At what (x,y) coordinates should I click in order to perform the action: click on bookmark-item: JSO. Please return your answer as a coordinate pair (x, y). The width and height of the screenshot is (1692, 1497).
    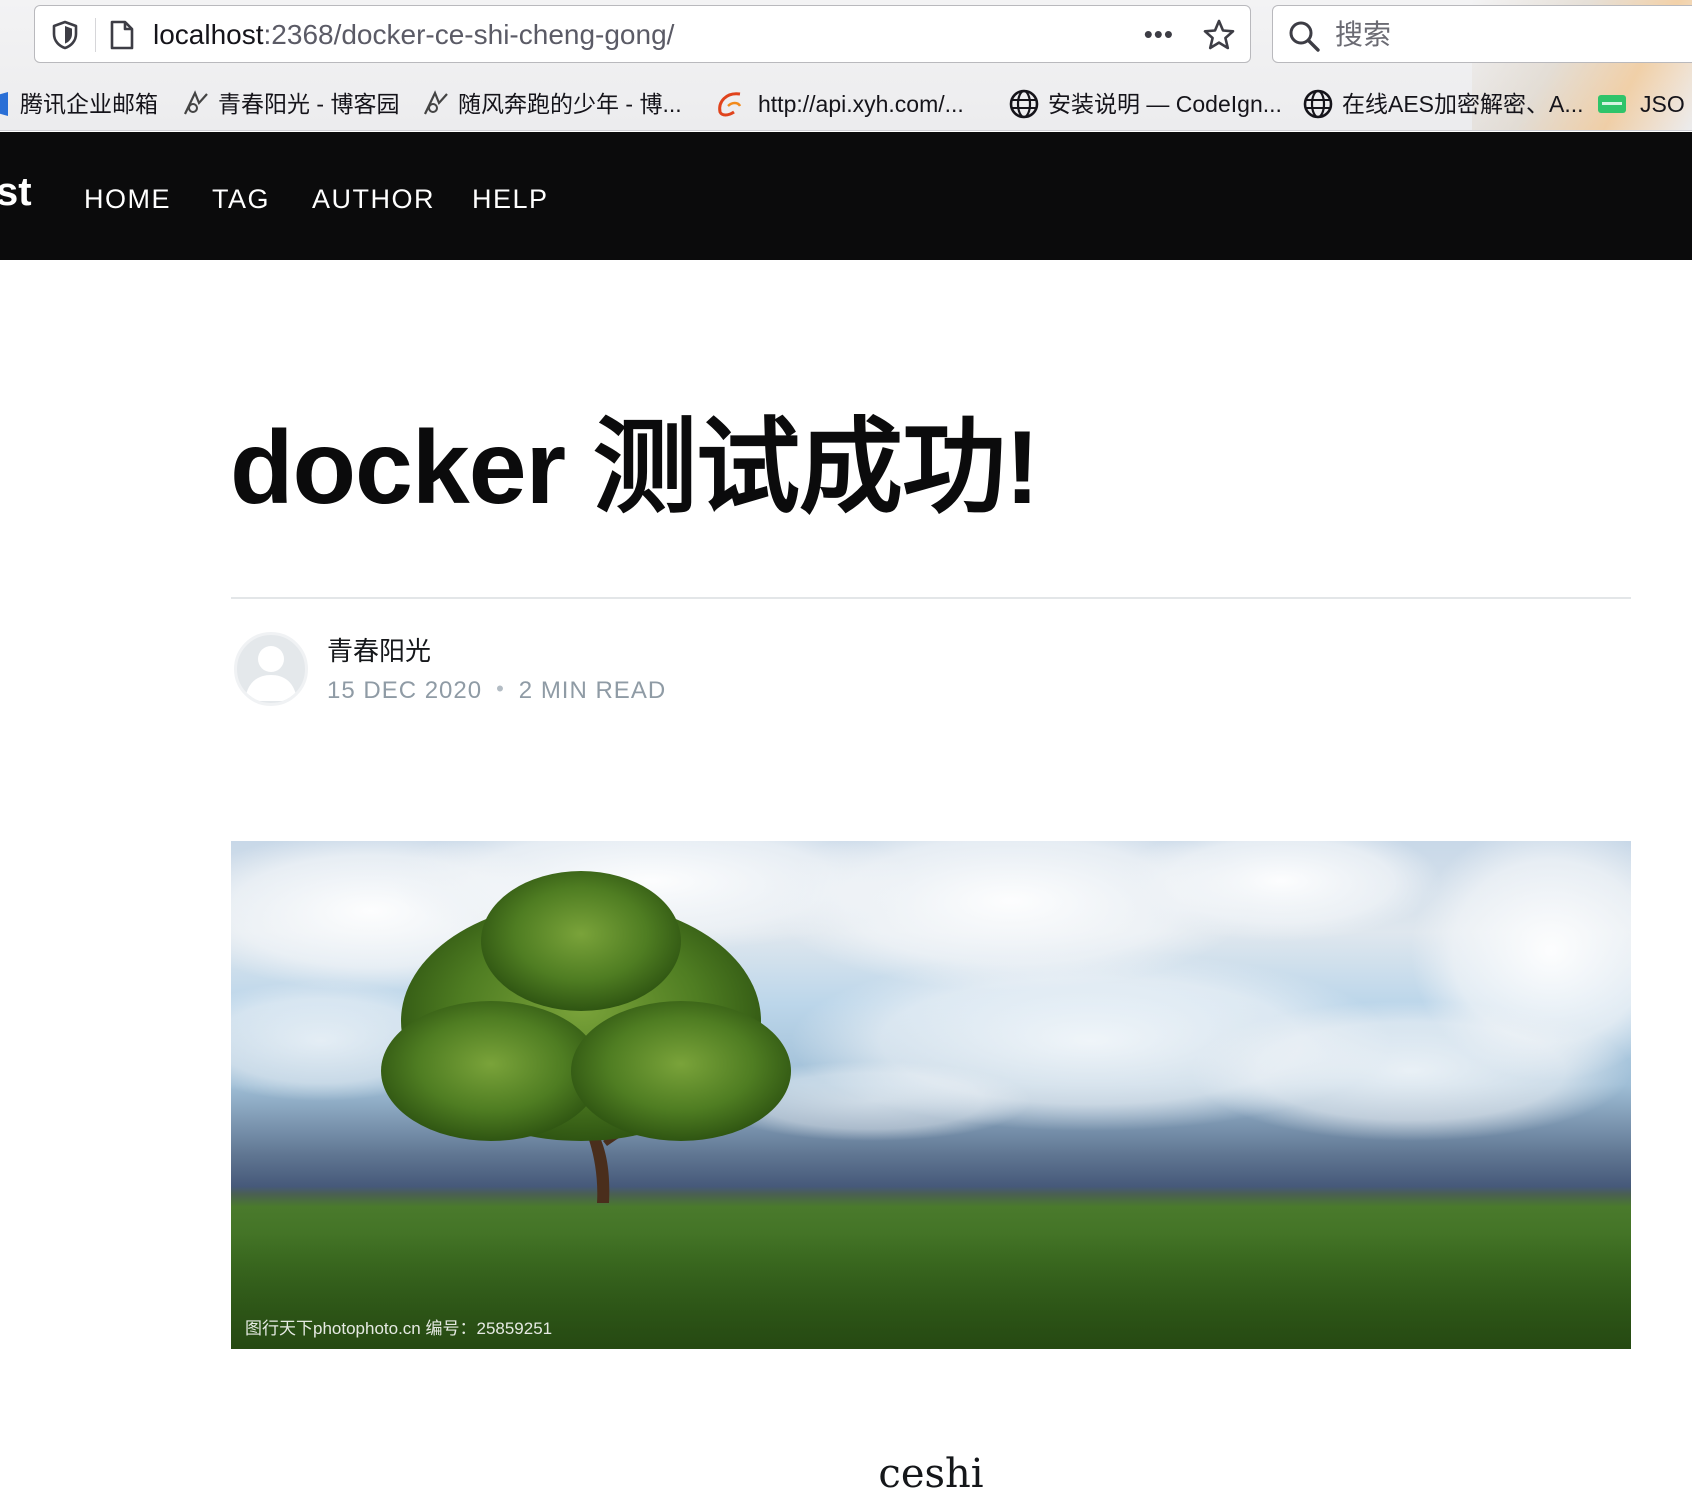
    Looking at the image, I should click on (1641, 104).